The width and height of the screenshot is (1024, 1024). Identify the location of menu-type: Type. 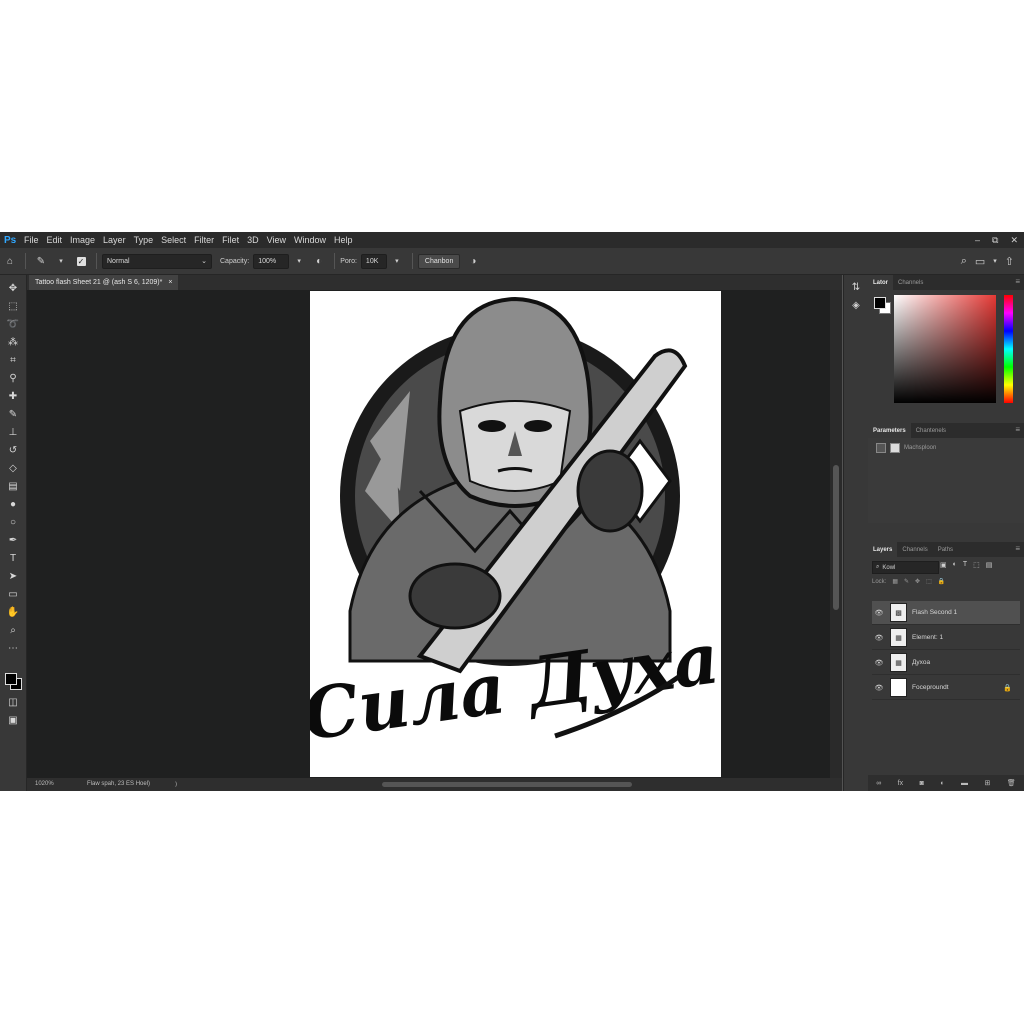
(144, 240).